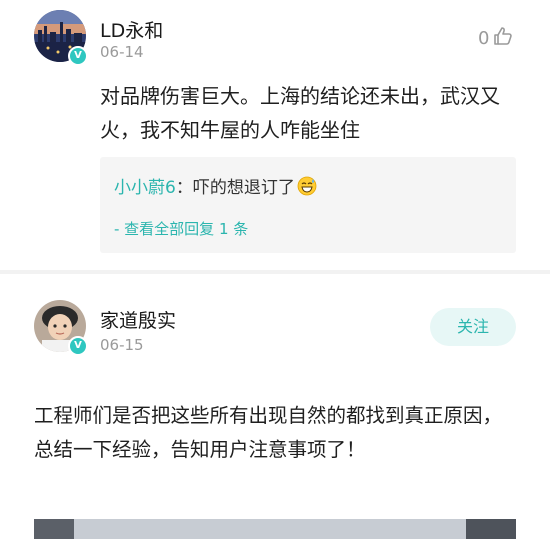  I want to click on follow-button: 关注, so click(473, 327).